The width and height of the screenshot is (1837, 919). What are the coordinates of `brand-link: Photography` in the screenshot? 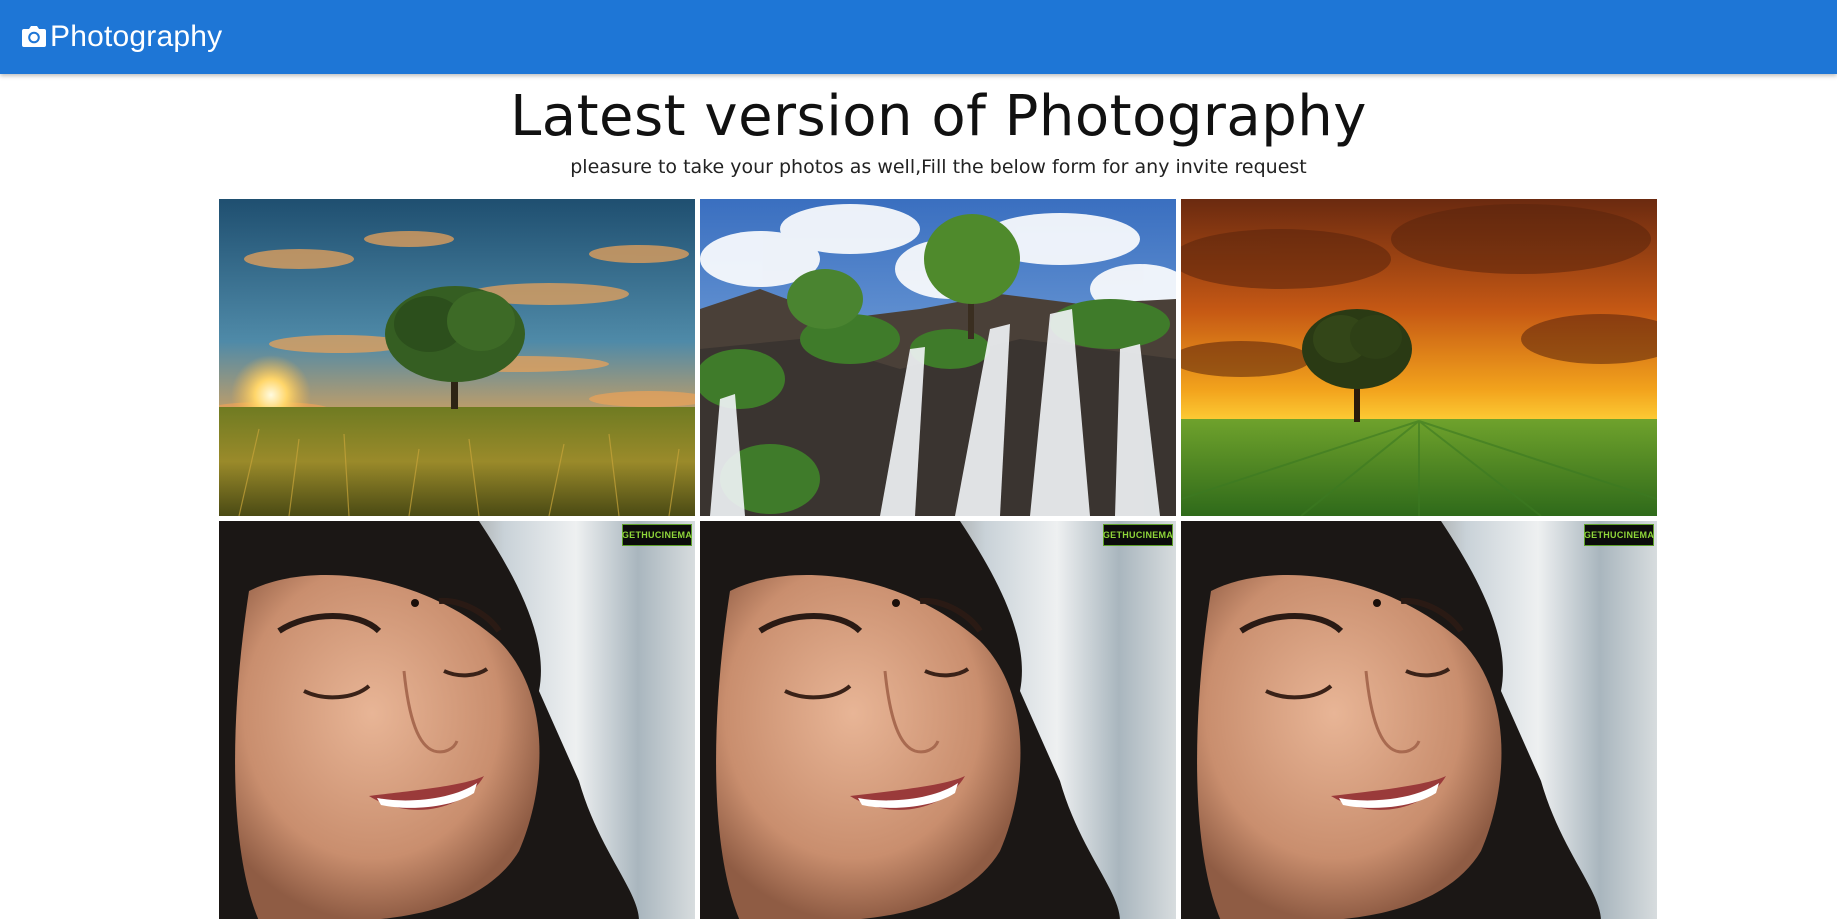 It's located at (121, 37).